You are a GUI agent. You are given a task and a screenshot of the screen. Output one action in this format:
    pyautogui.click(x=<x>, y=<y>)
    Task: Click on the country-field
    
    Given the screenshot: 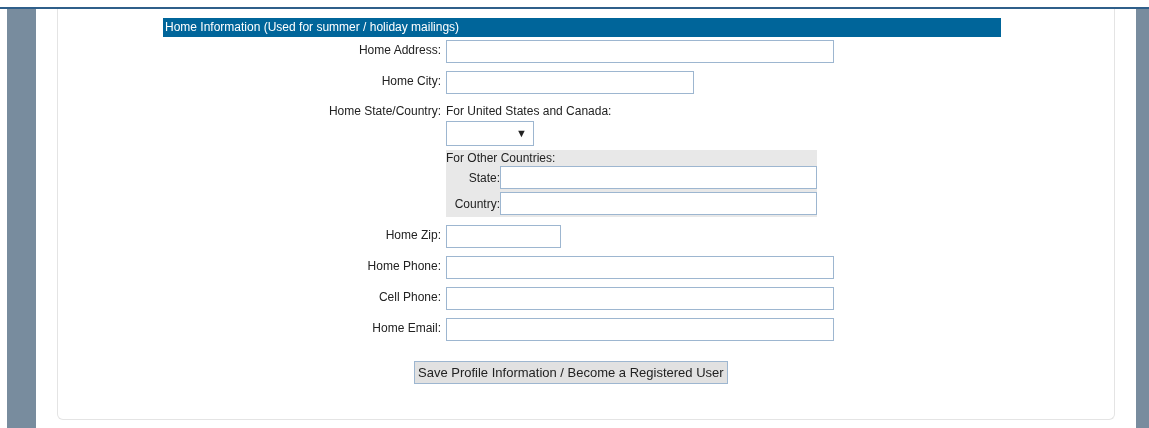 What is the action you would take?
    pyautogui.click(x=658, y=203)
    